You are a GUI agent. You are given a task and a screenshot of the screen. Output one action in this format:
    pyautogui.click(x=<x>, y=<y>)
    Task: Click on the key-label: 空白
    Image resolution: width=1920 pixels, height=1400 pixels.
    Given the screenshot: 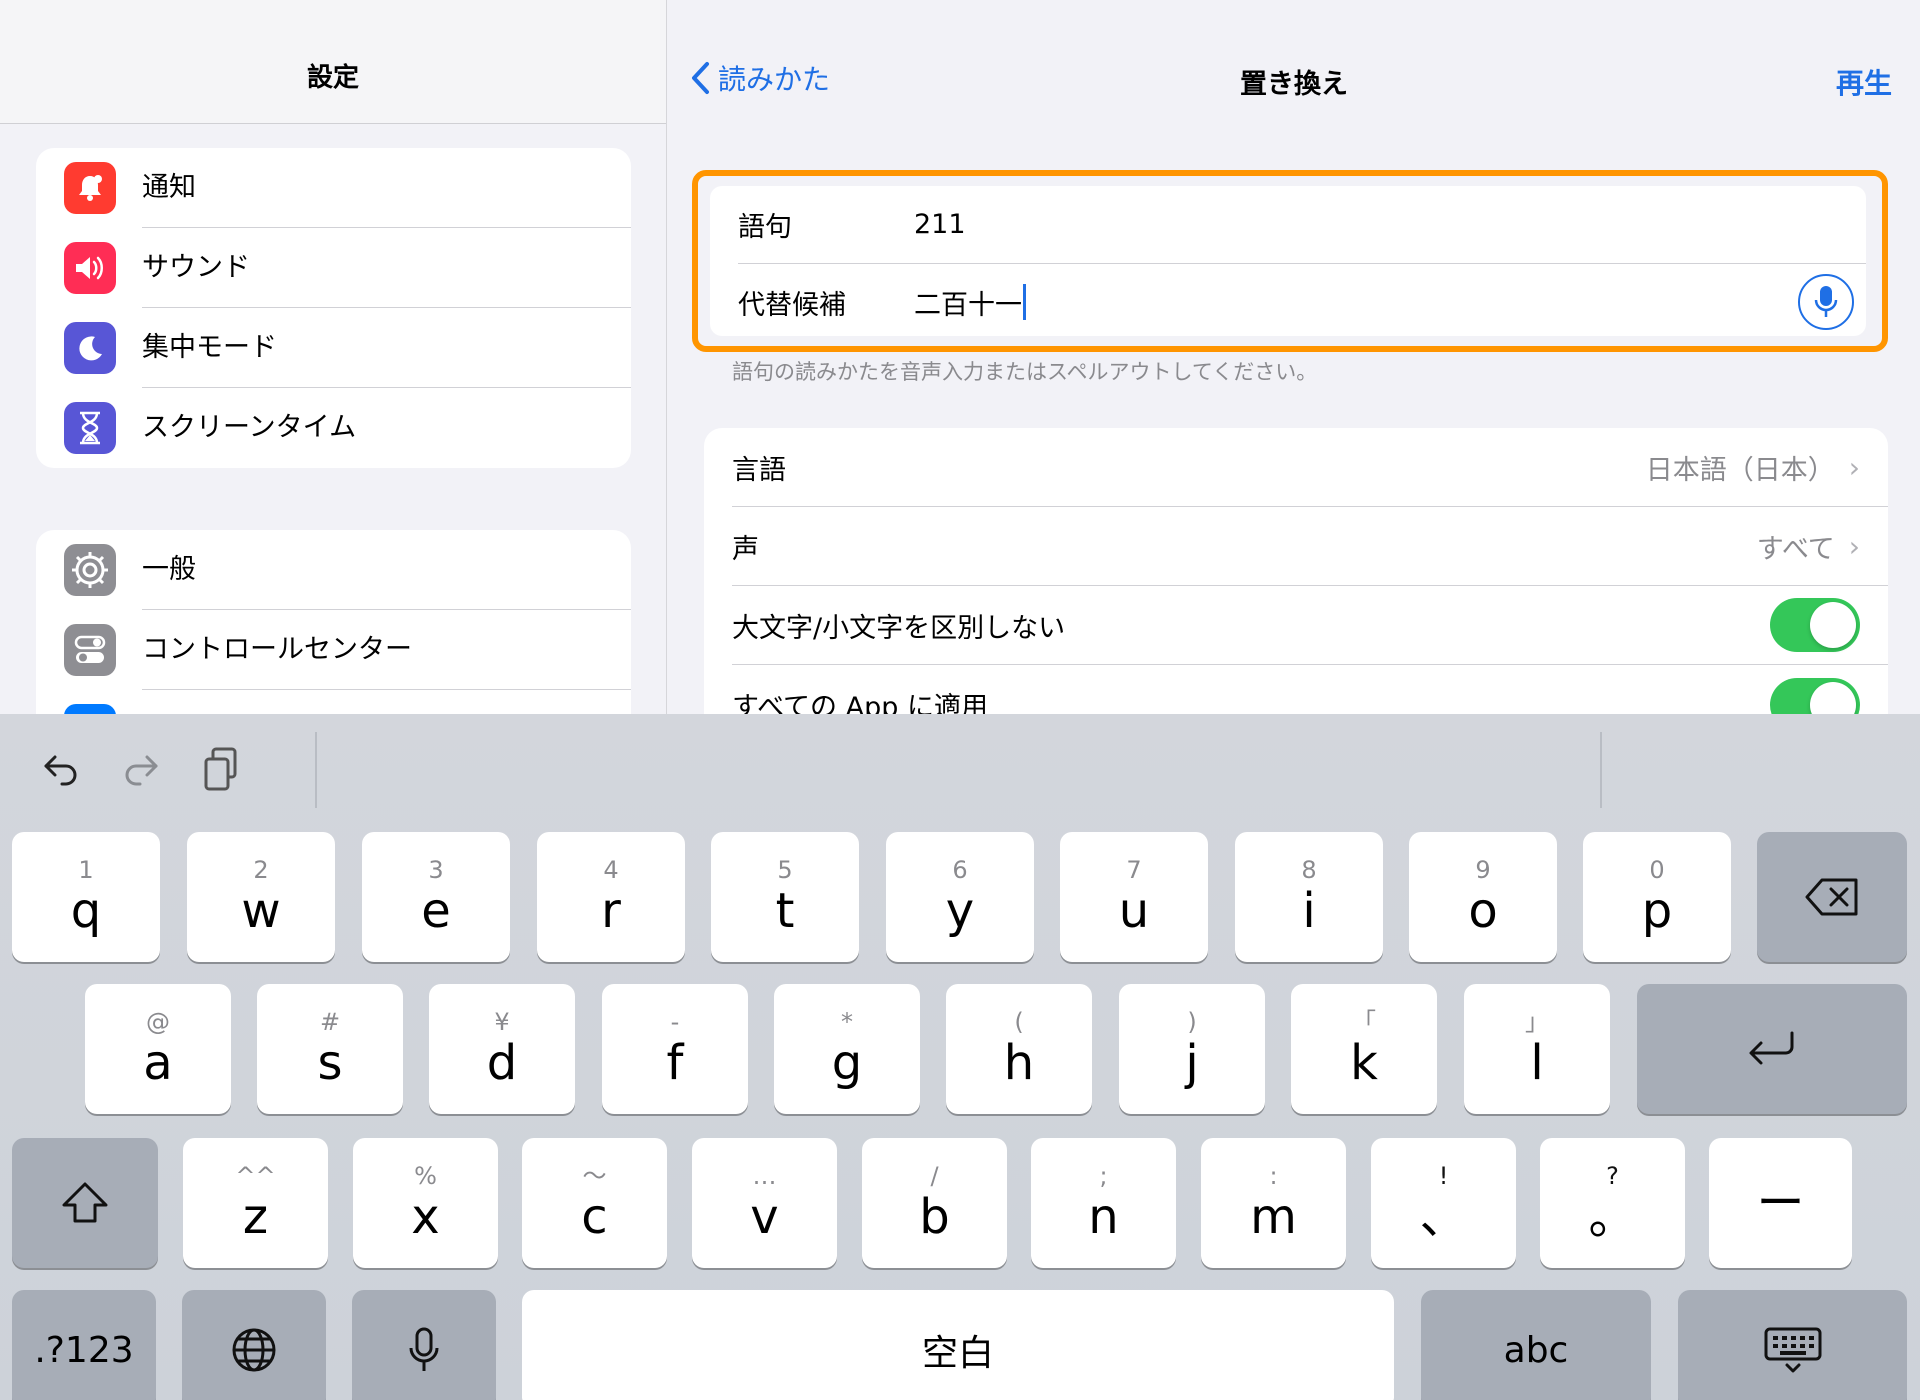 What is the action you would take?
    pyautogui.click(x=957, y=1353)
    